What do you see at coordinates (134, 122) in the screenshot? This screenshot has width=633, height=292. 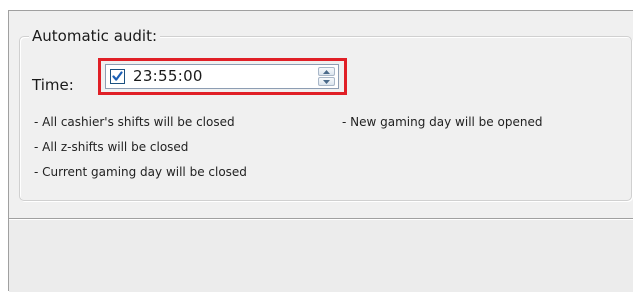 I see `note-cashier-shifts: - All cashier's shifts will be closed` at bounding box center [134, 122].